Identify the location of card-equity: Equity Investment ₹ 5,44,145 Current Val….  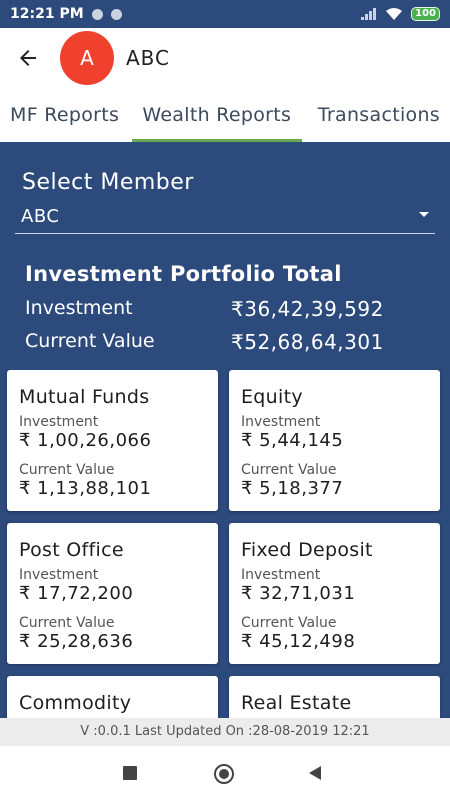
(334, 440).